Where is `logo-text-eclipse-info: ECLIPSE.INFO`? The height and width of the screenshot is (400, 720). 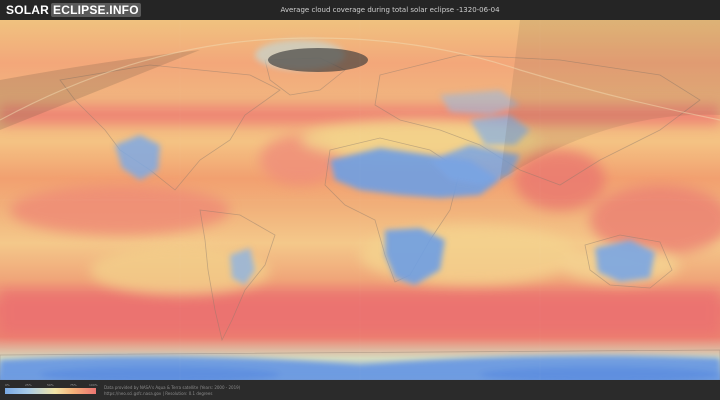
logo-text-eclipse-info: ECLIPSE.INFO is located at coordinates (96, 10).